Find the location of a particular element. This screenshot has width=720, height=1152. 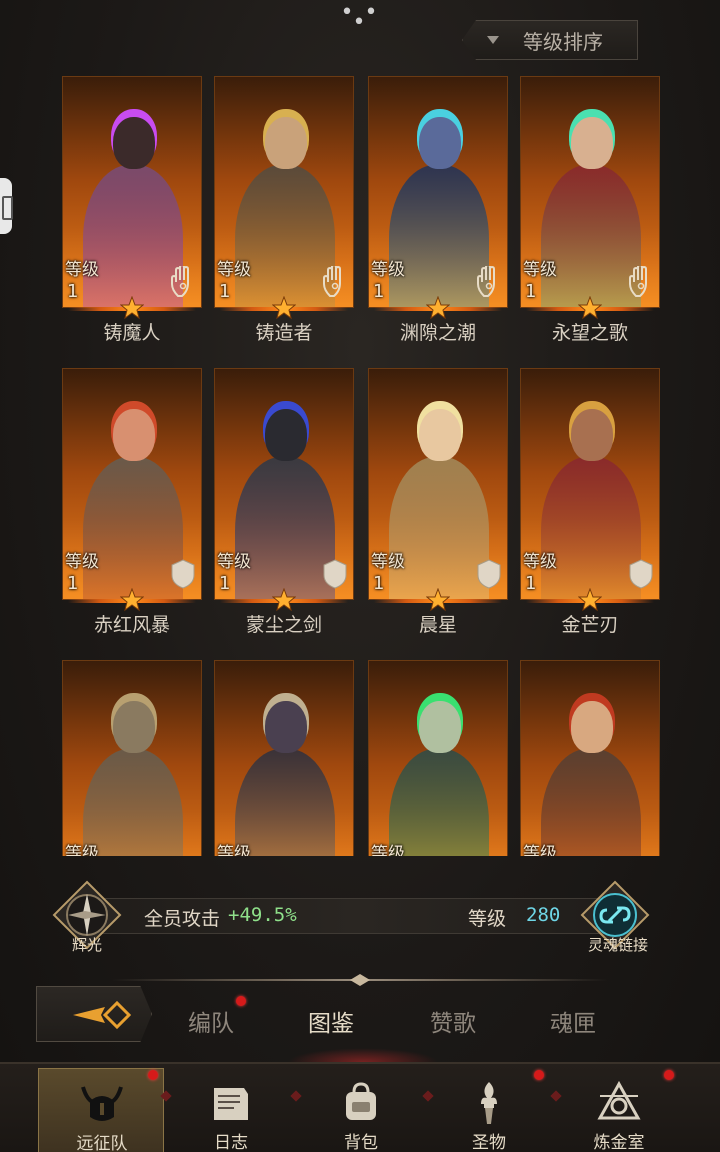

nav-backpack: 背包 is located at coordinates (361, 1110).